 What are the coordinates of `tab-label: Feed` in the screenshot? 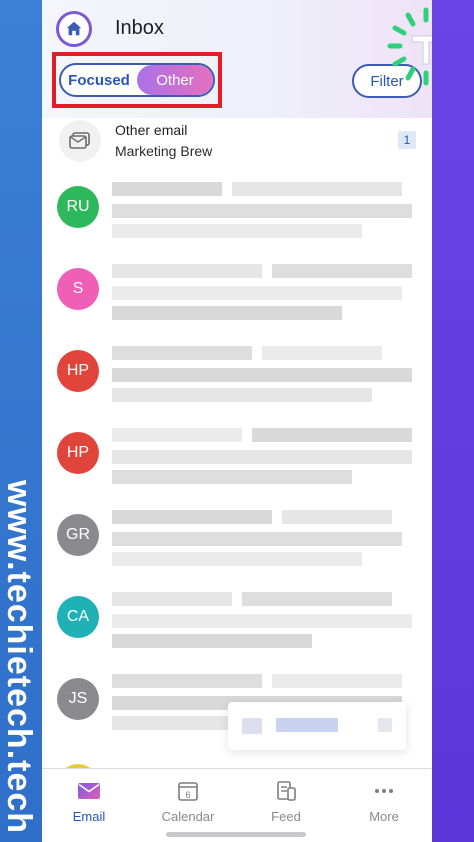 It's located at (286, 816).